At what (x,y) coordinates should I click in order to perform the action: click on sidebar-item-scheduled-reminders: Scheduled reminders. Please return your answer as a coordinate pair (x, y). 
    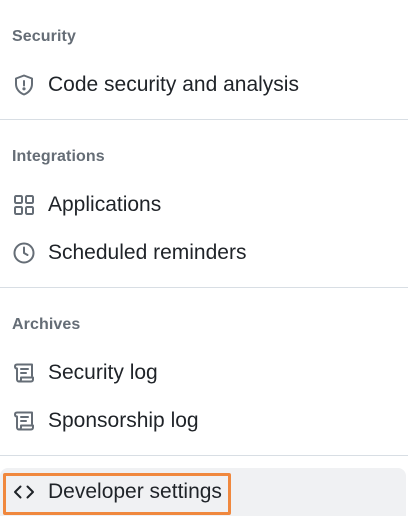
    Looking at the image, I should click on (204, 253).